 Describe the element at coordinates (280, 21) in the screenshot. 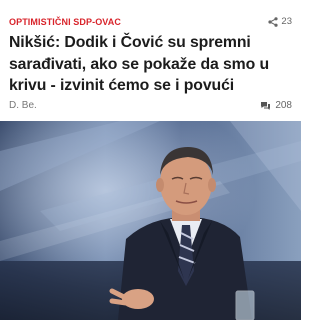

I see `share-button: 23` at that location.